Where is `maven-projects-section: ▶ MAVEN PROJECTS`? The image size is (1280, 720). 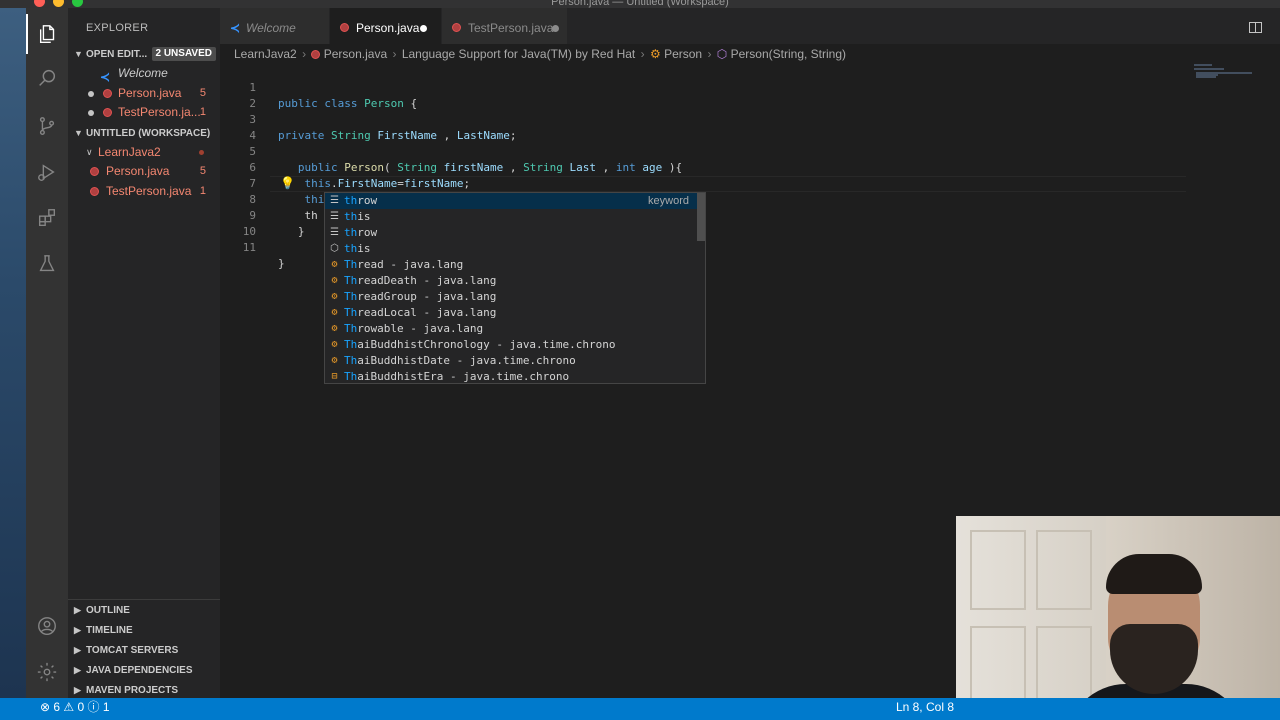
maven-projects-section: ▶ MAVEN PROJECTS is located at coordinates (144, 690).